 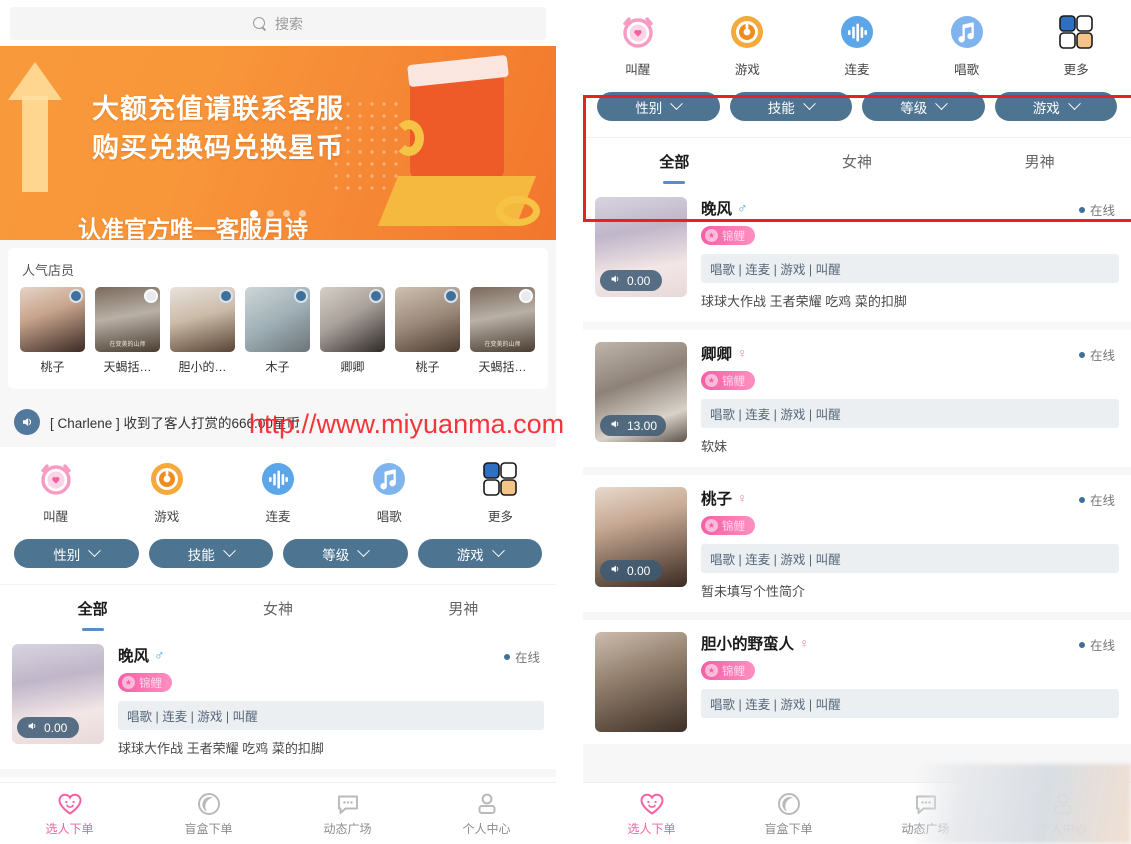 What do you see at coordinates (1102, 356) in the screenshot?
I see `status-label: 在线` at bounding box center [1102, 356].